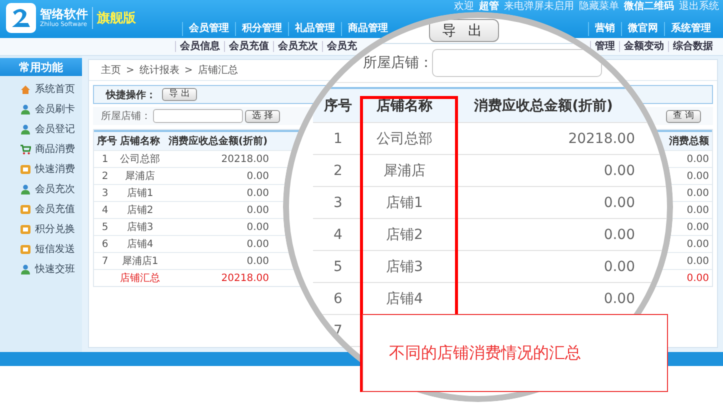 The width and height of the screenshot is (723, 408). Describe the element at coordinates (111, 70) in the screenshot. I see `breadcrumb-link: 主页` at that location.